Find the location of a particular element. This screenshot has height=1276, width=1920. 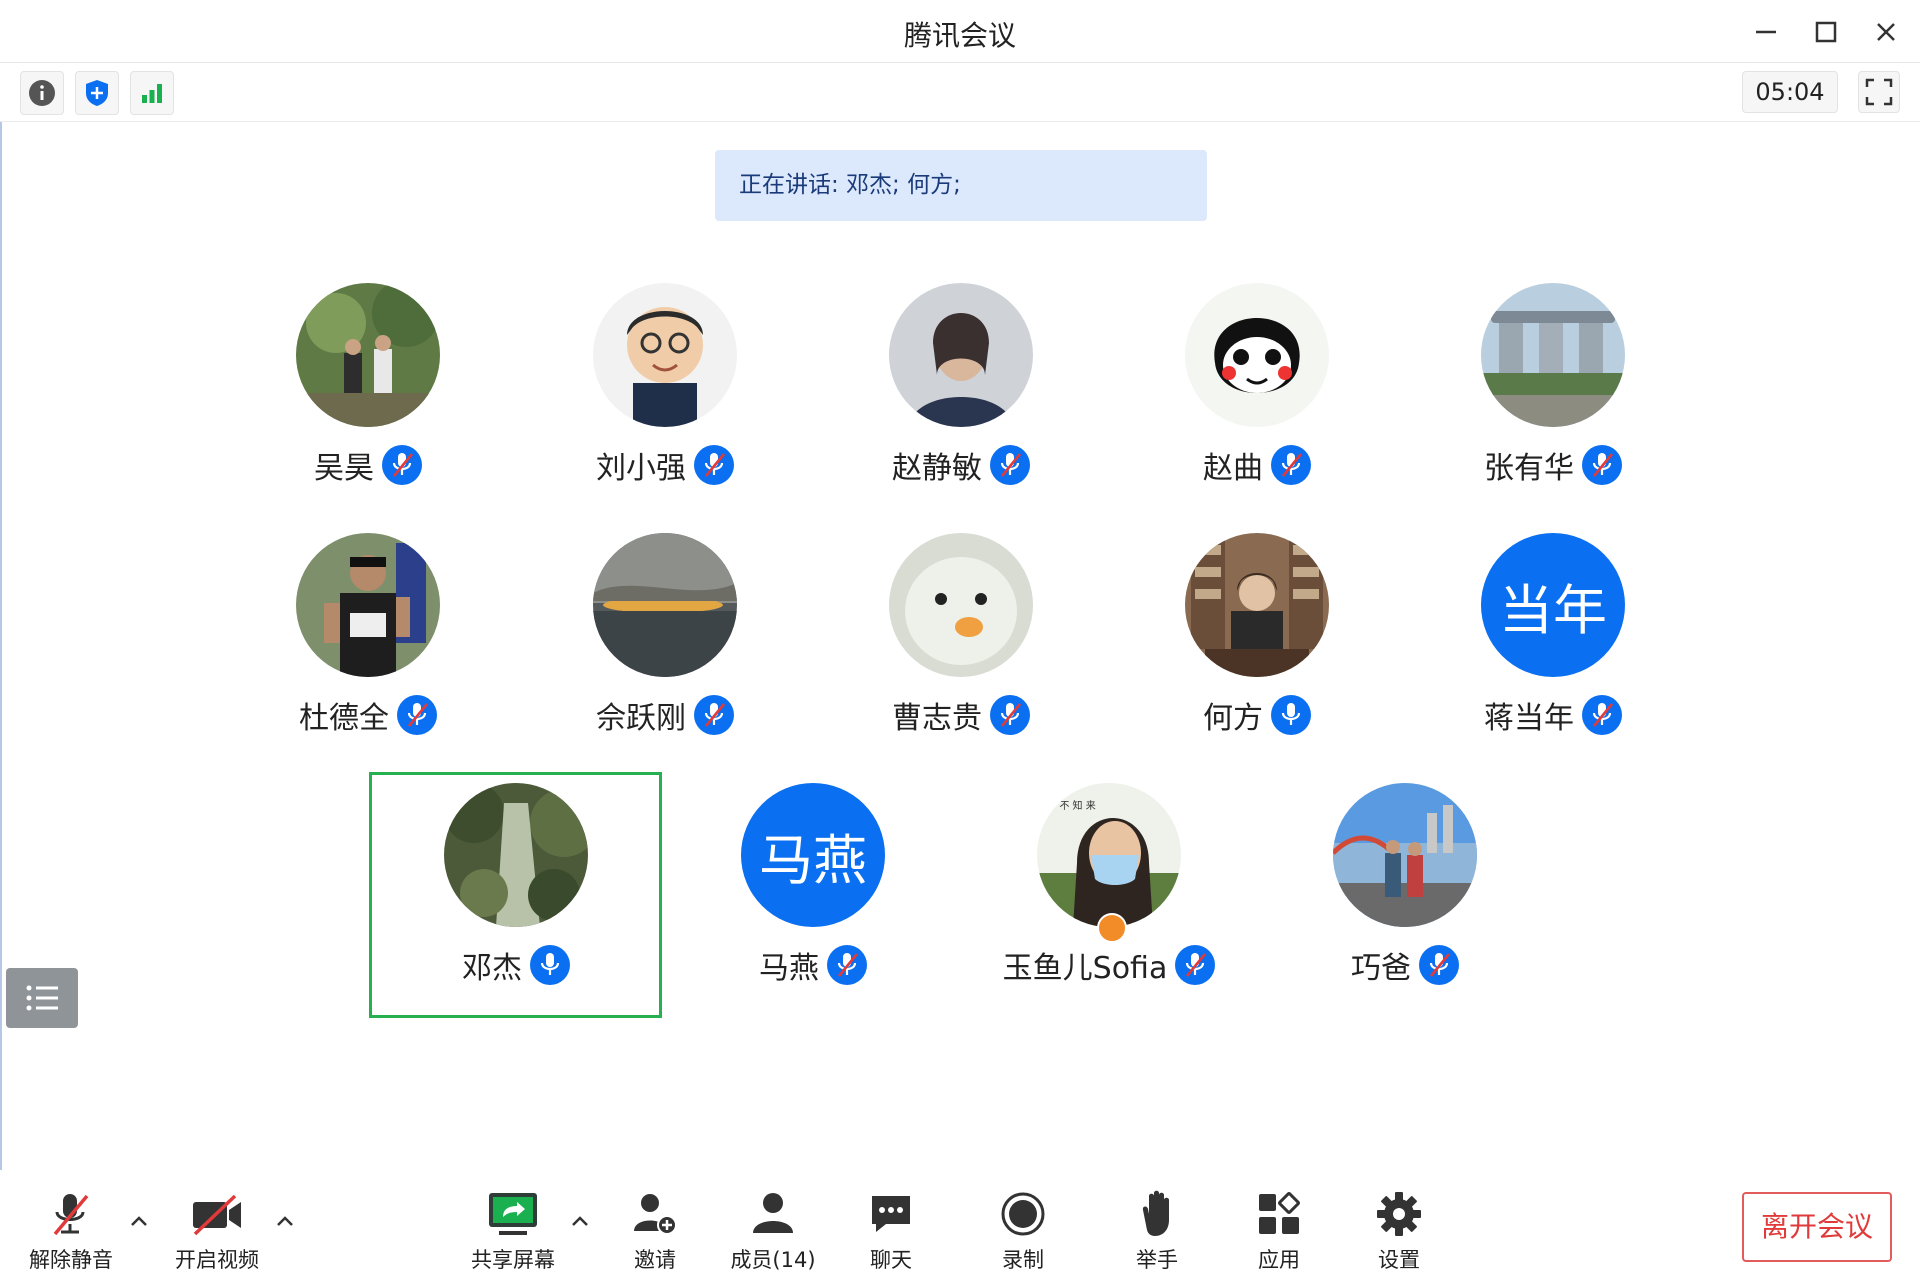

name-row: 曹志贵 is located at coordinates (961, 715).